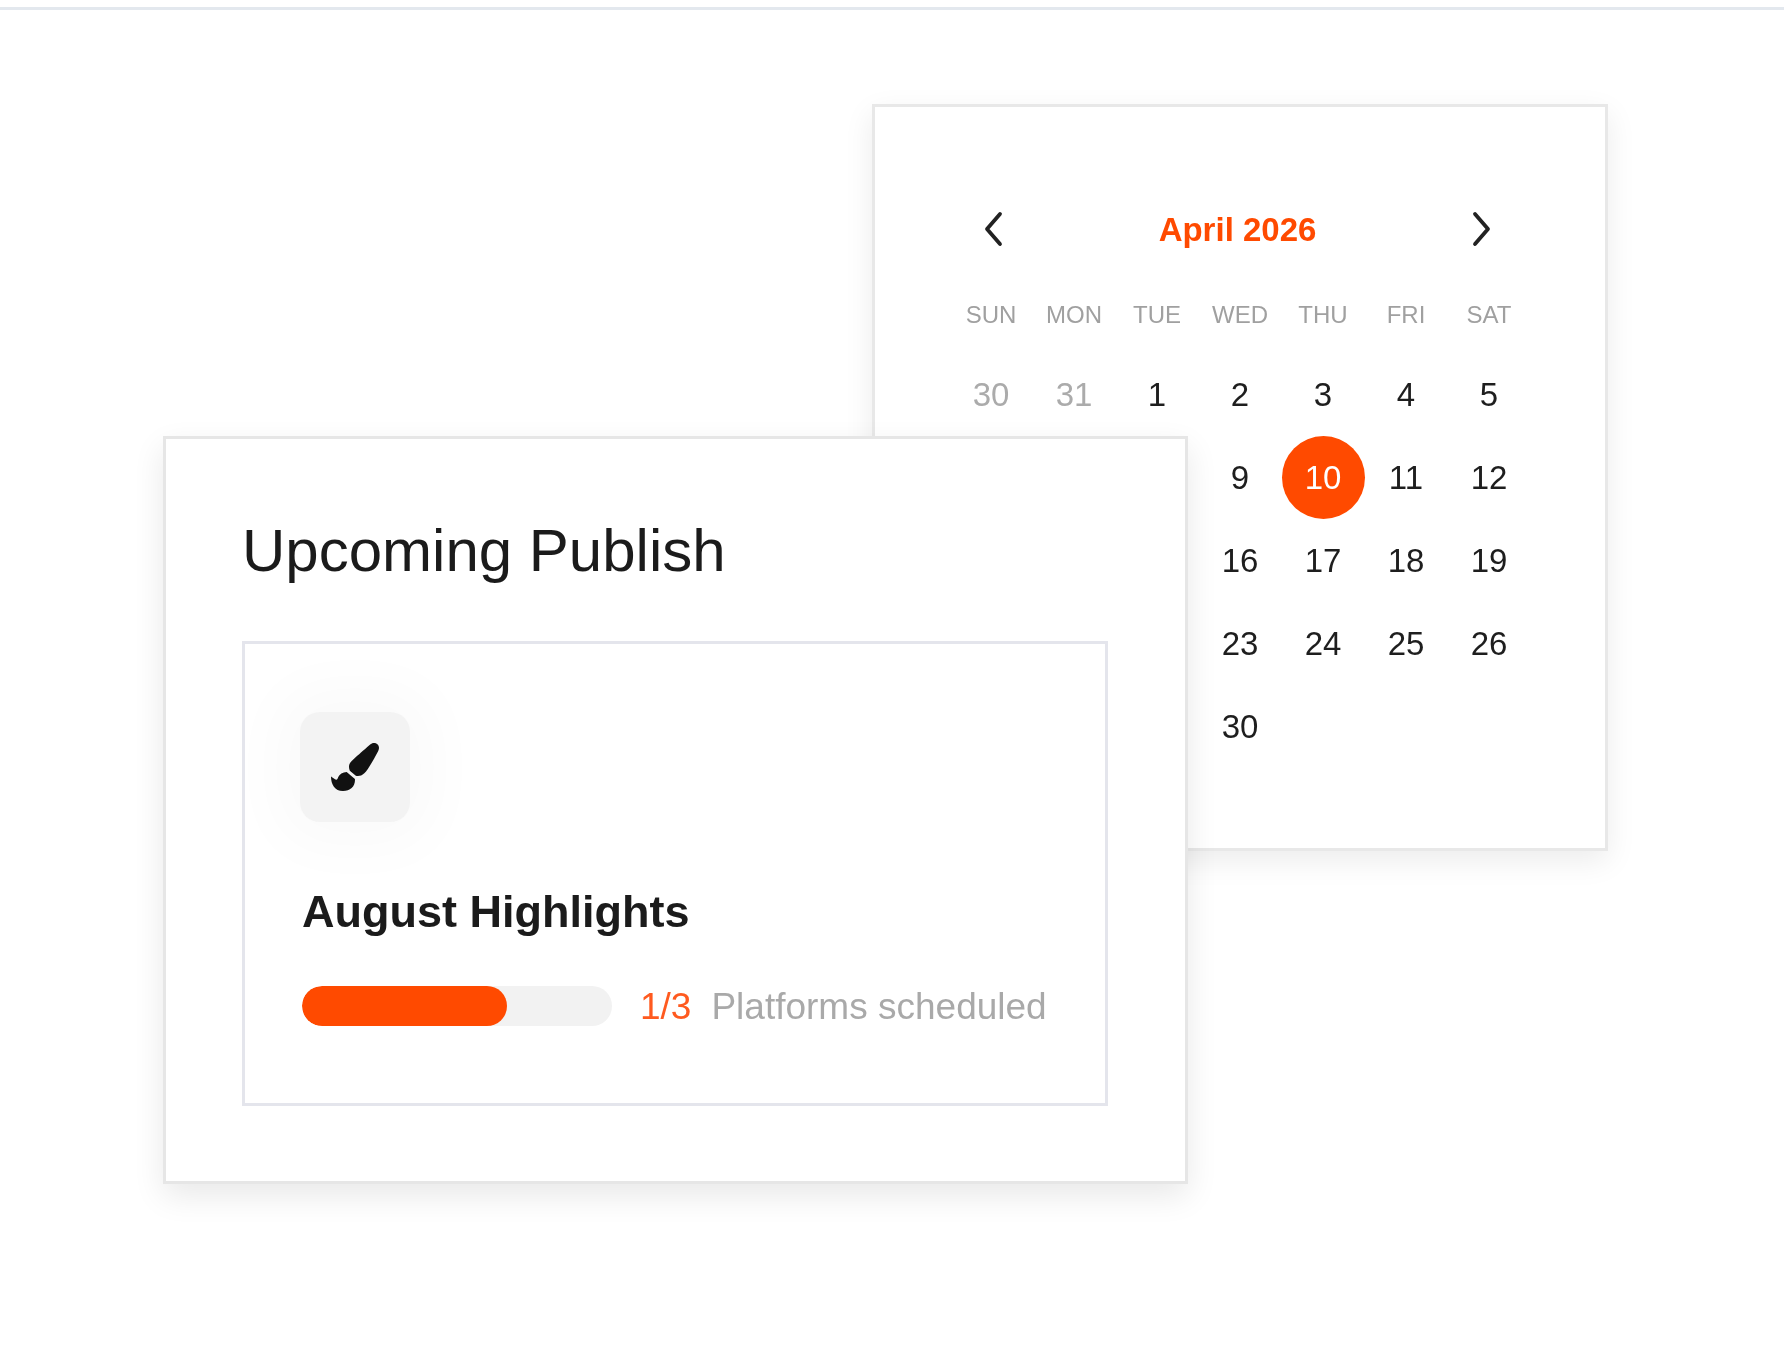  I want to click on previous-month-button, so click(993, 229).